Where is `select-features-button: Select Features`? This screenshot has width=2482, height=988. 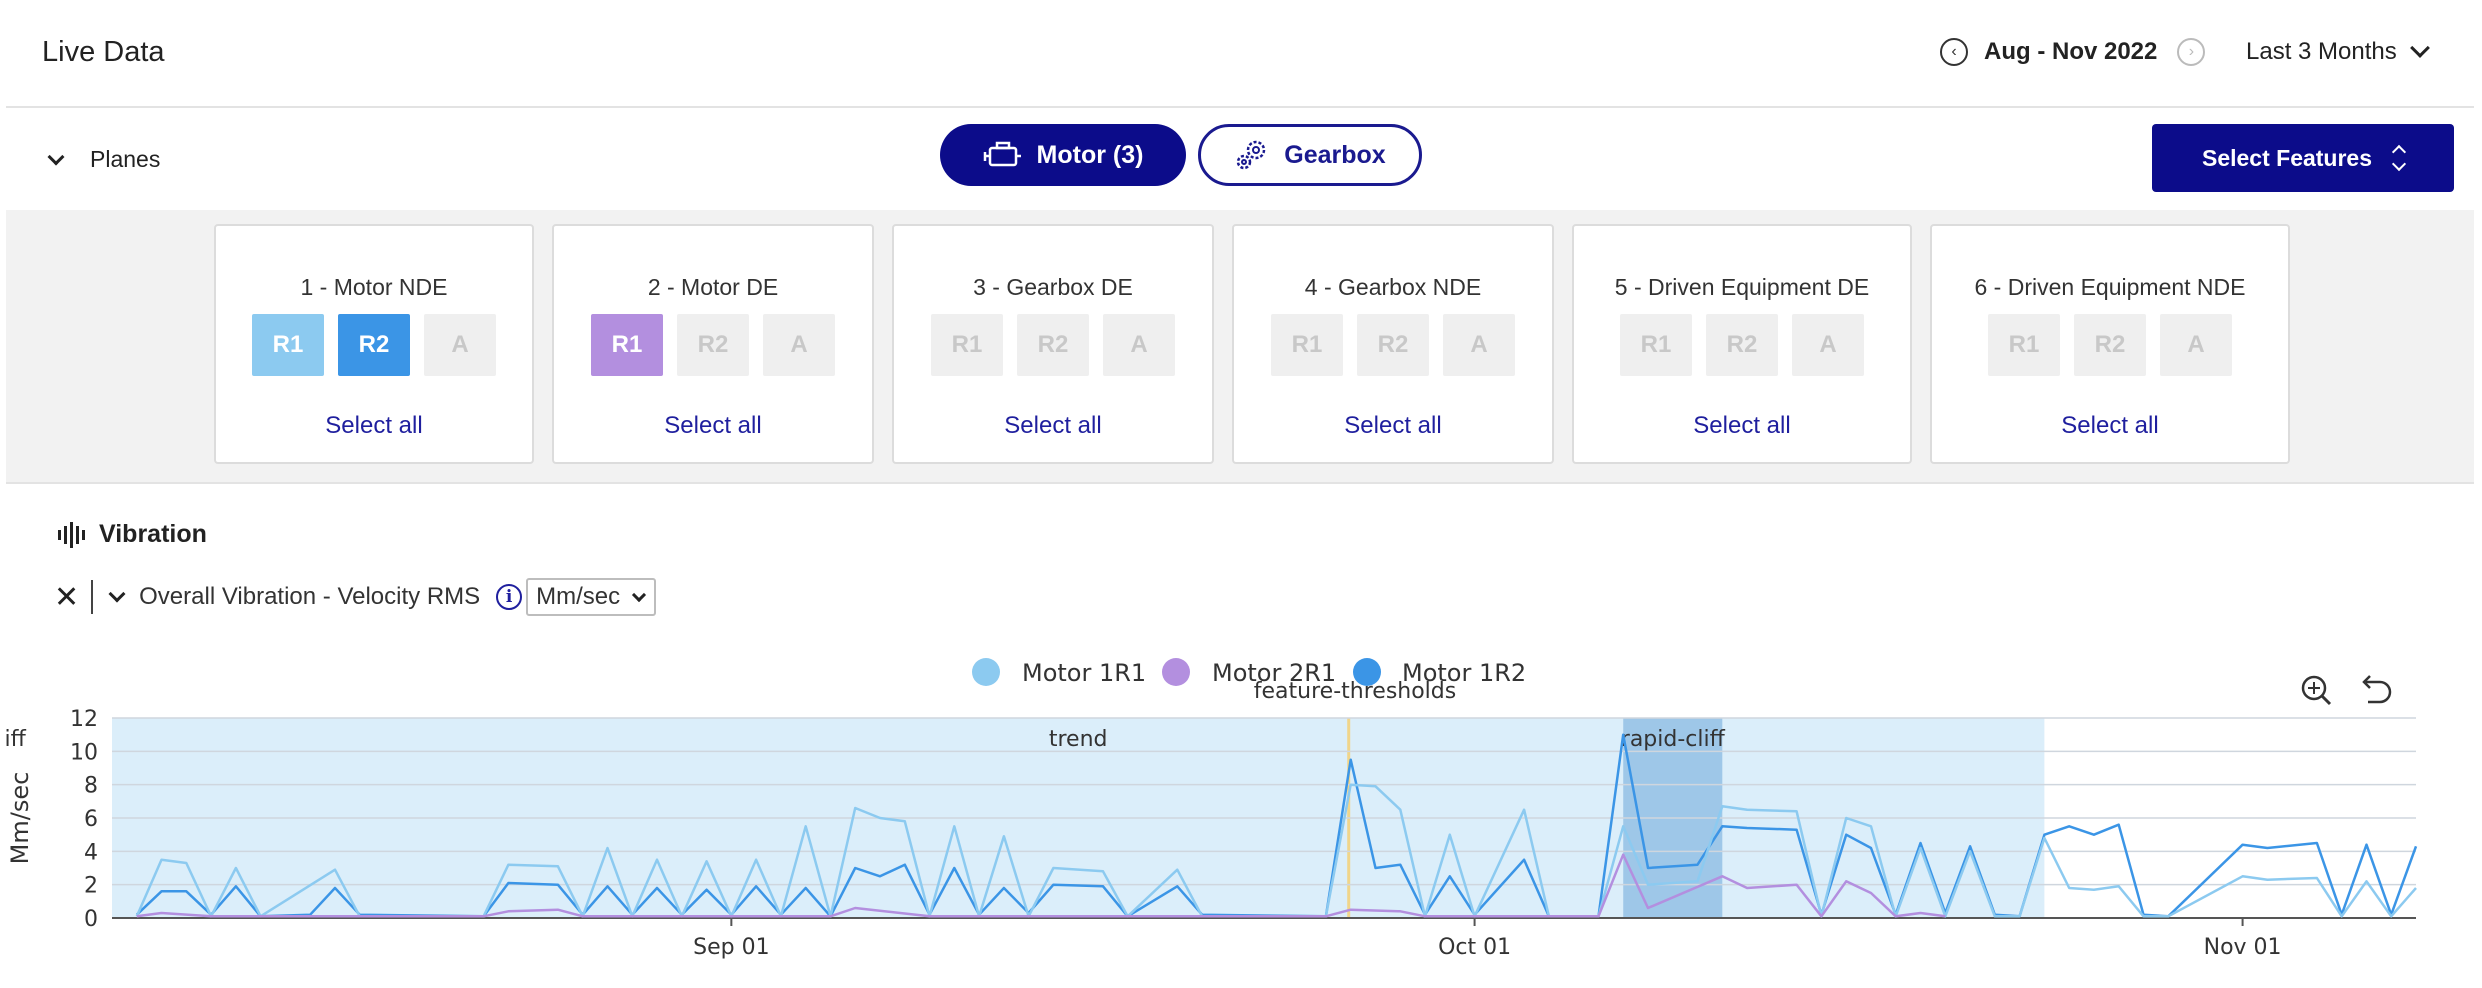 select-features-button: Select Features is located at coordinates (2303, 158).